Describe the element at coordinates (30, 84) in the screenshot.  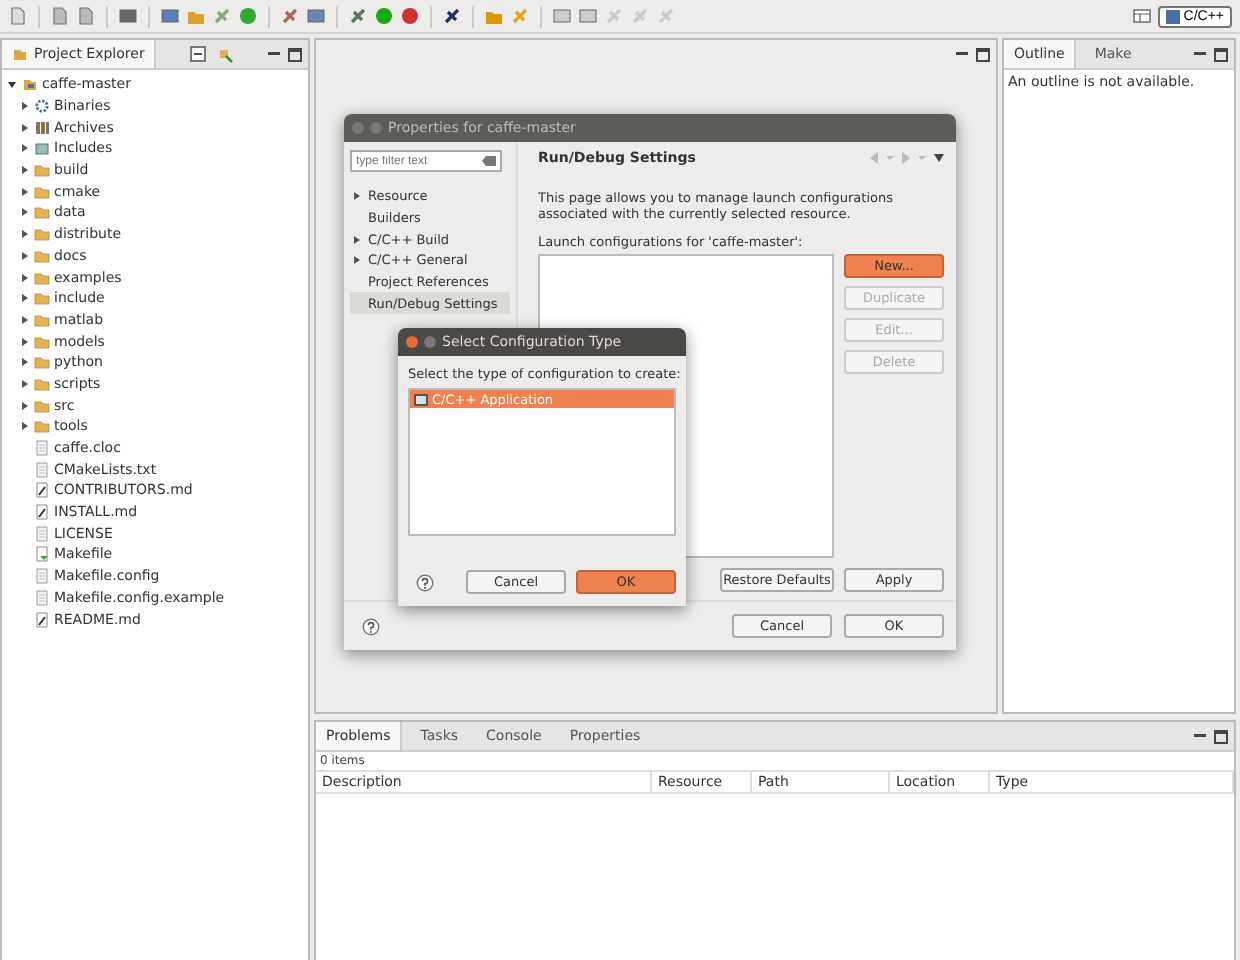
I see `project-icon` at that location.